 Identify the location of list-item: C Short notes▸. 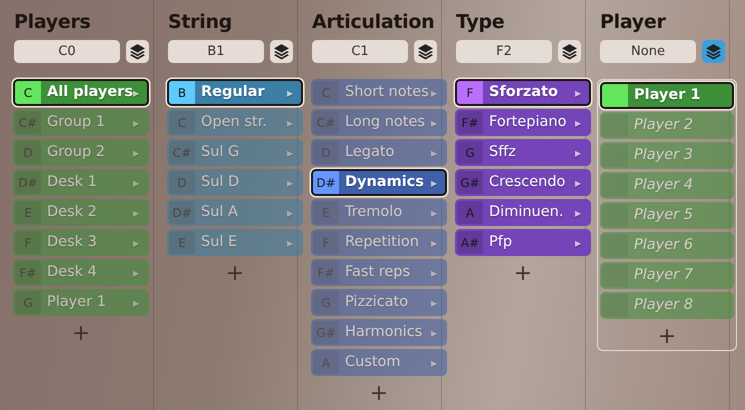
(379, 92).